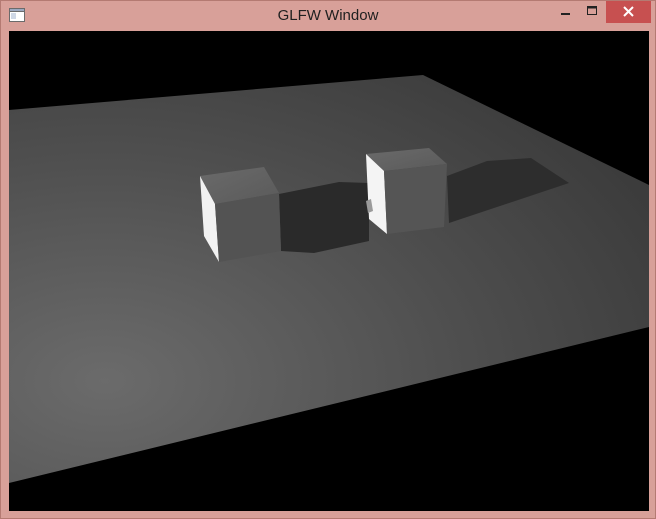 The width and height of the screenshot is (656, 519). I want to click on minimize-icon, so click(565, 14).